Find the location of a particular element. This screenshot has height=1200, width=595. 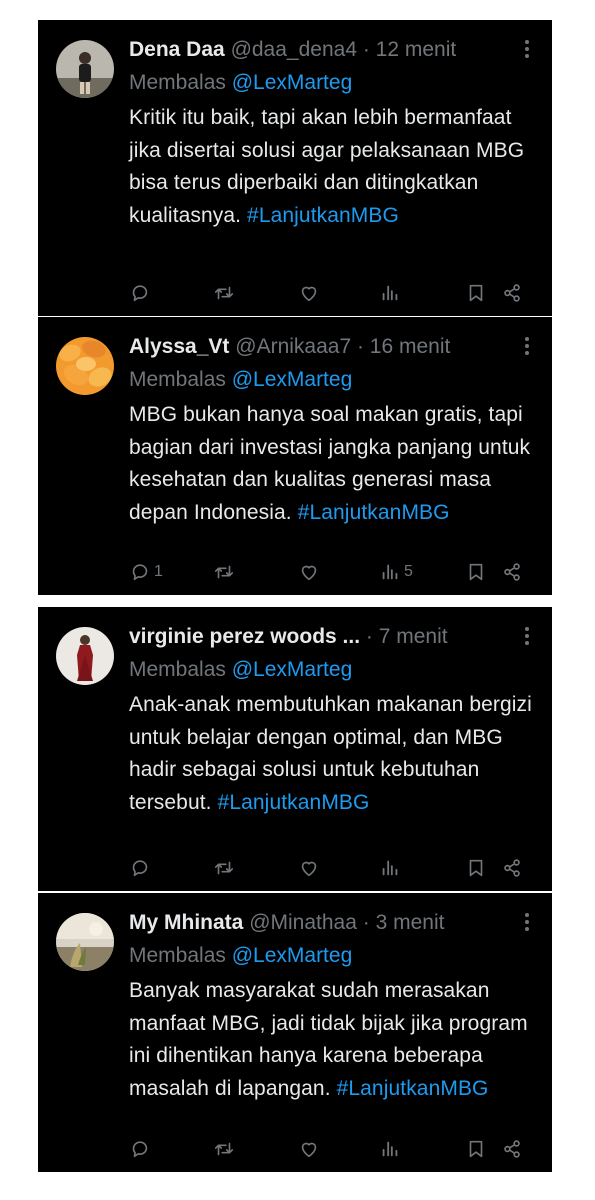

views-count: 5 is located at coordinates (408, 571).